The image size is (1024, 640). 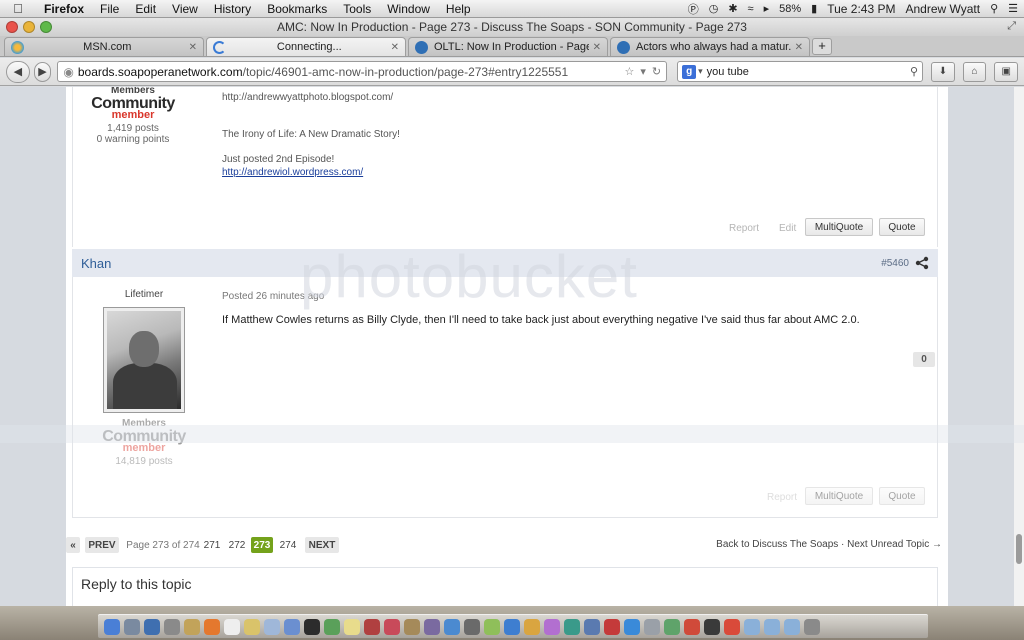 What do you see at coordinates (29, 27) in the screenshot?
I see `minimize-window-button` at bounding box center [29, 27].